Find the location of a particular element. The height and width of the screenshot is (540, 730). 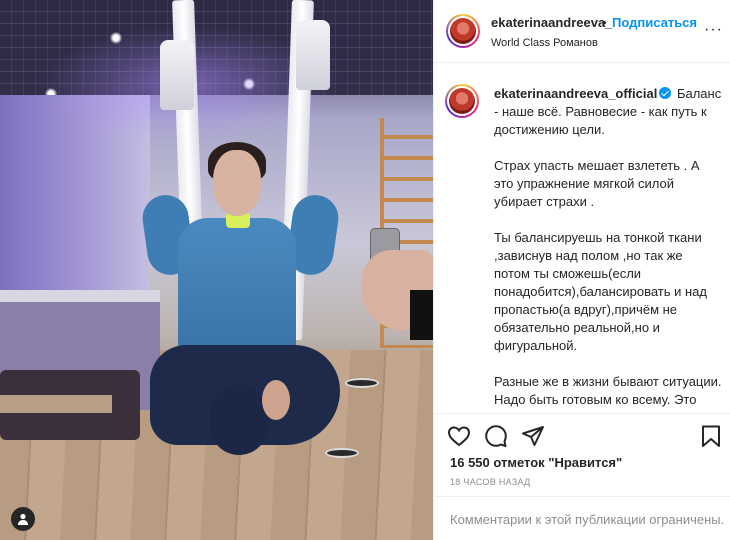

user-tag-glyph is located at coordinates (23, 519).